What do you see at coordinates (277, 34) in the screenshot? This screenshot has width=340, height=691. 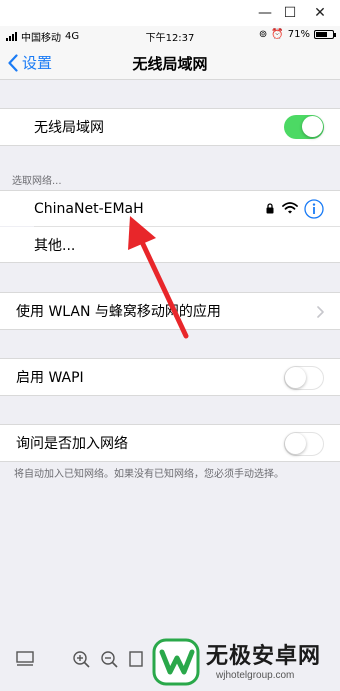 I see `alarm-icon: ⏰` at bounding box center [277, 34].